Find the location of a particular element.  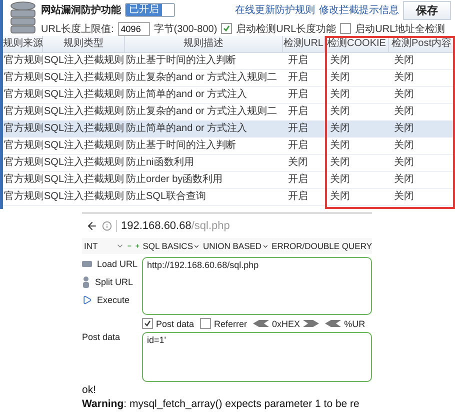

flag-label: Post data is located at coordinates (175, 323).